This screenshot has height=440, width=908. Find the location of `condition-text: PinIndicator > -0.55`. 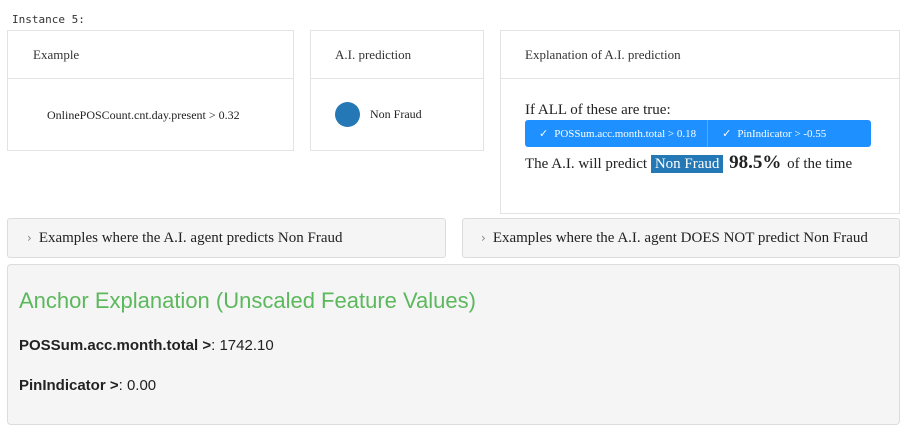

condition-text: PinIndicator > -0.55 is located at coordinates (782, 134).